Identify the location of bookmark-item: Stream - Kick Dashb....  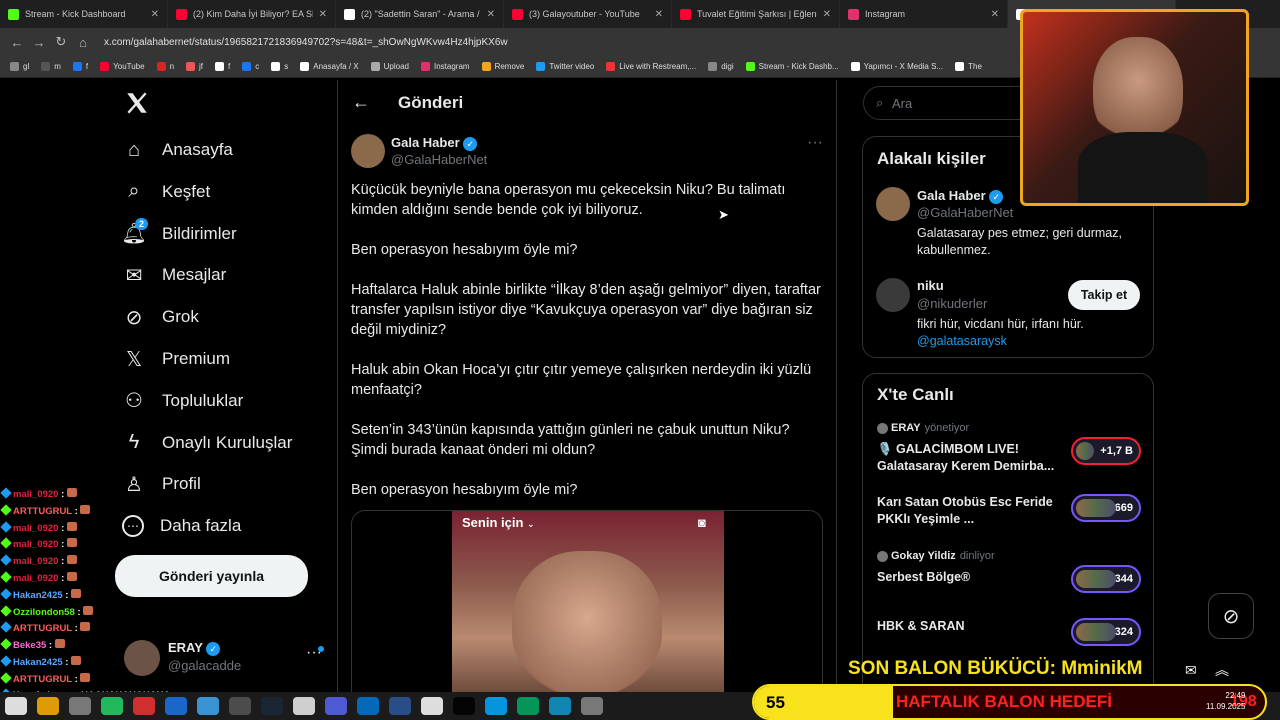
(792, 66).